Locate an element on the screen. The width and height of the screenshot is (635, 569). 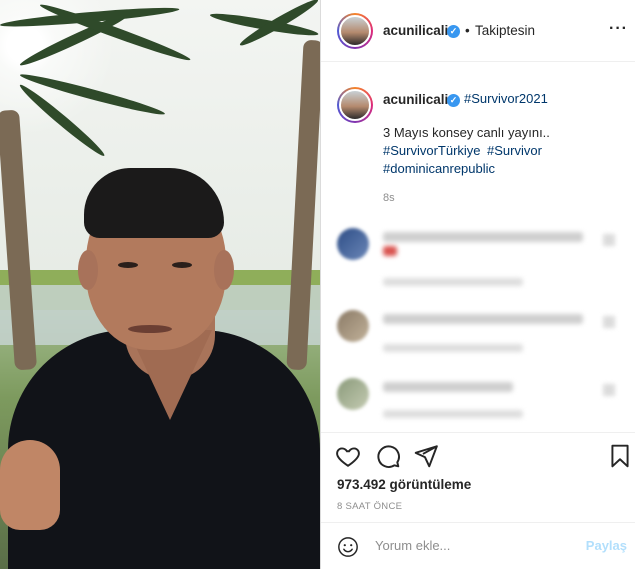
comment-input is located at coordinates (475, 545).